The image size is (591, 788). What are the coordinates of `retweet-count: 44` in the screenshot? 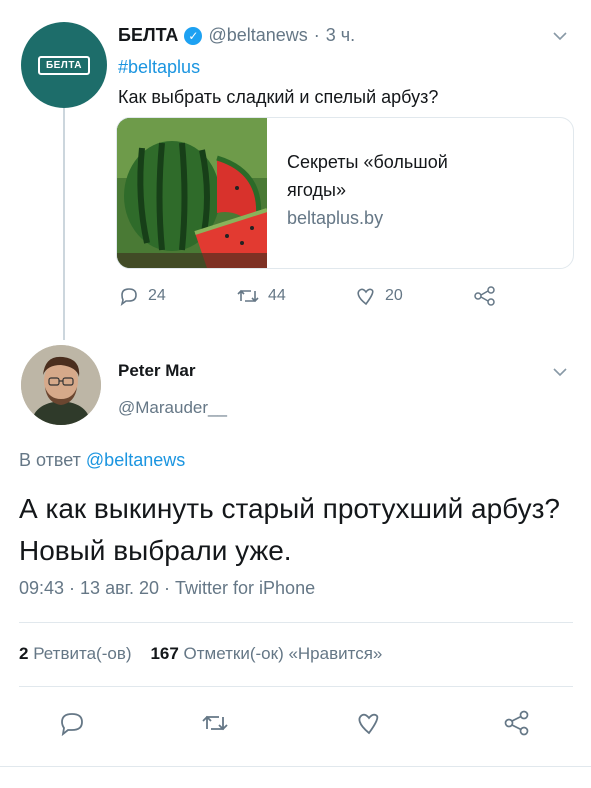 It's located at (277, 295).